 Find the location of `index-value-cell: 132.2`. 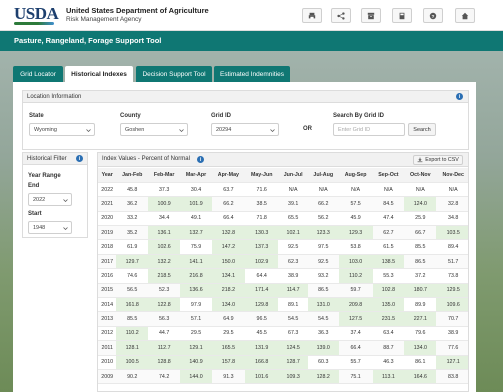

index-value-cell: 132.2 is located at coordinates (164, 262).